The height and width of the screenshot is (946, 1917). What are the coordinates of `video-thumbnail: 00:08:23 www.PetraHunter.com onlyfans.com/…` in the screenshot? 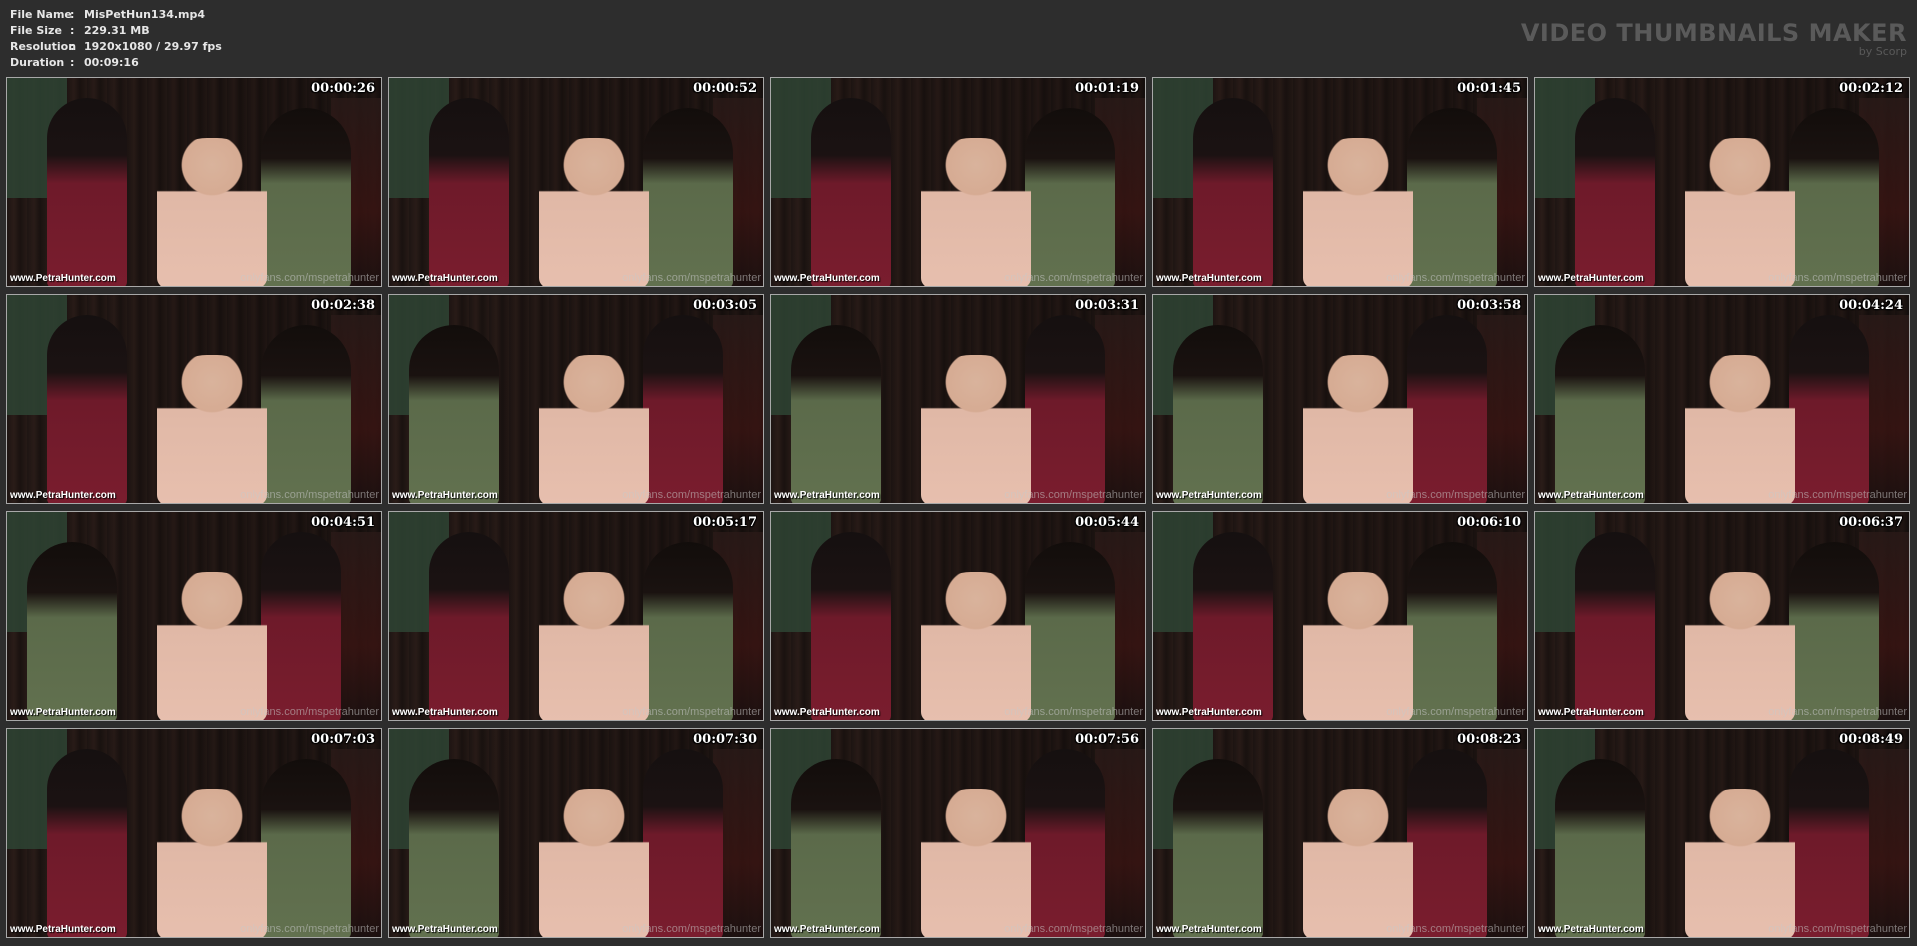 It's located at (1340, 833).